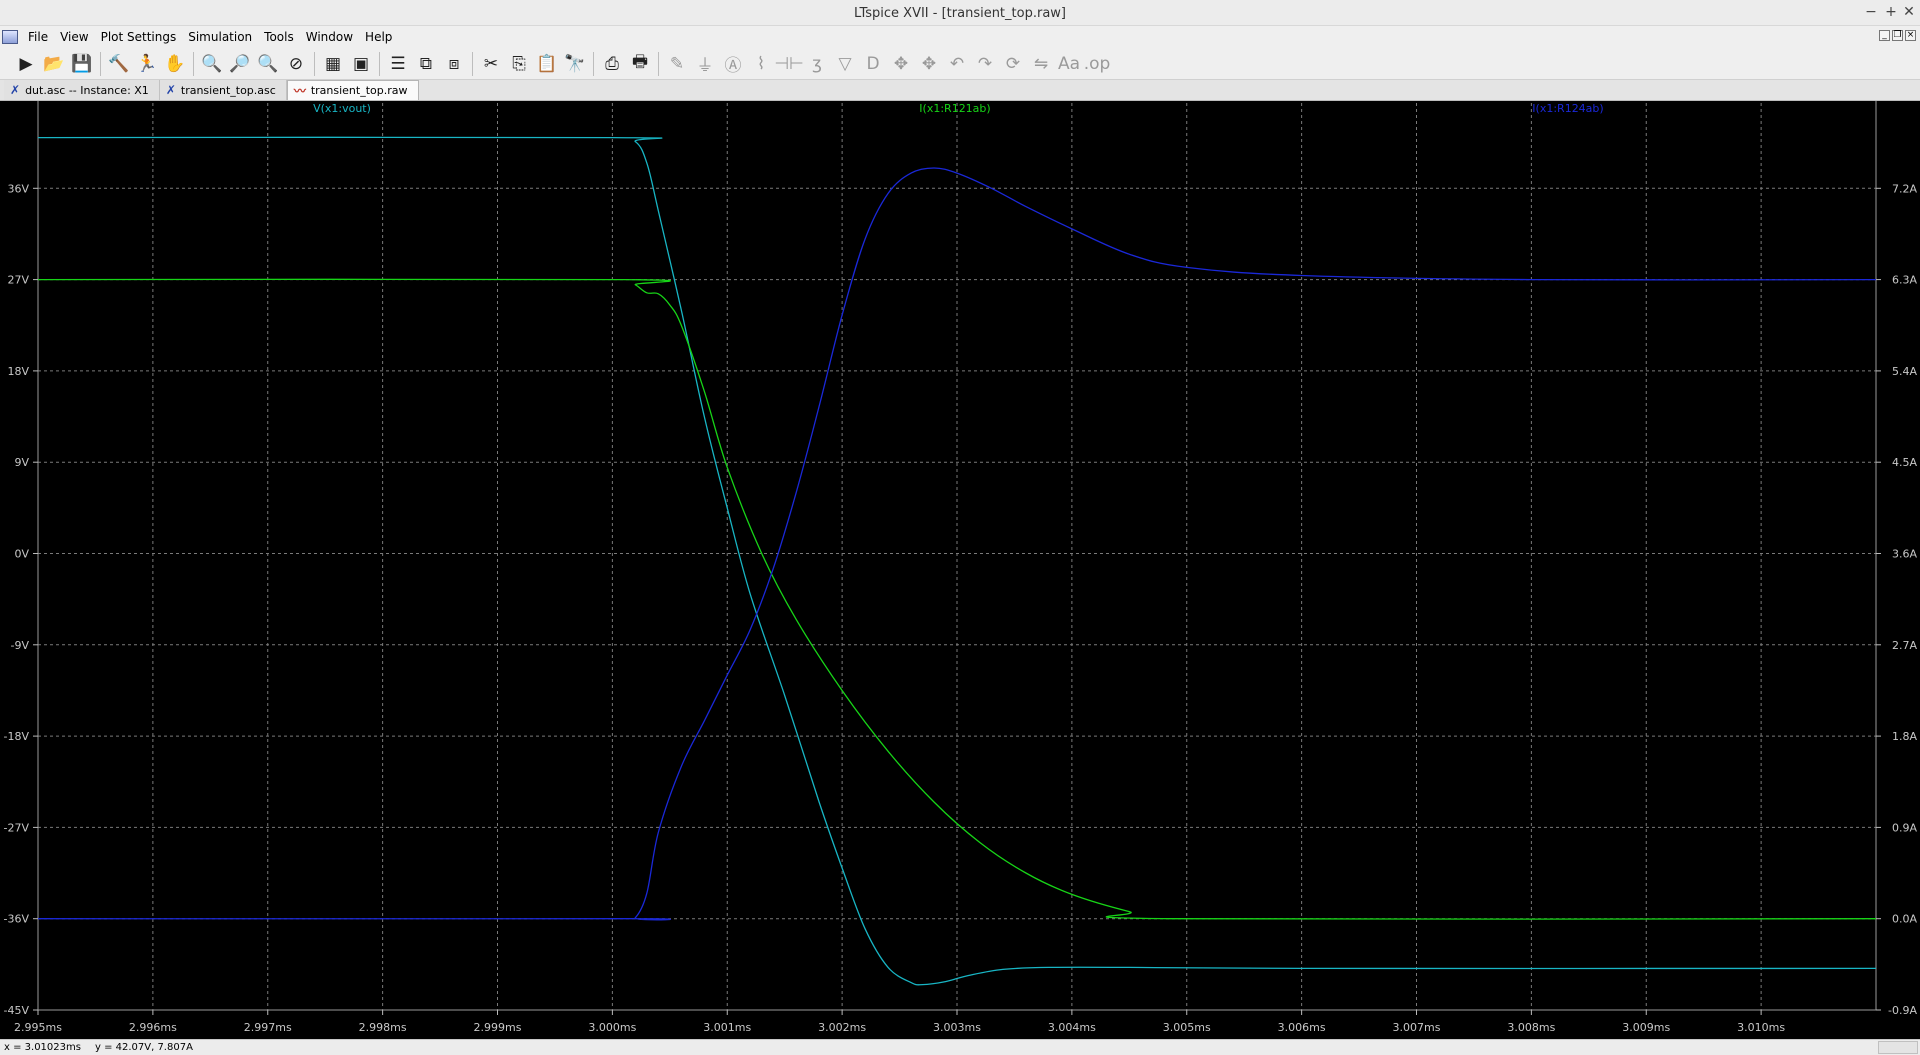 This screenshot has height=1055, width=1920. I want to click on tile-vertical-icon: ⧈, so click(454, 64).